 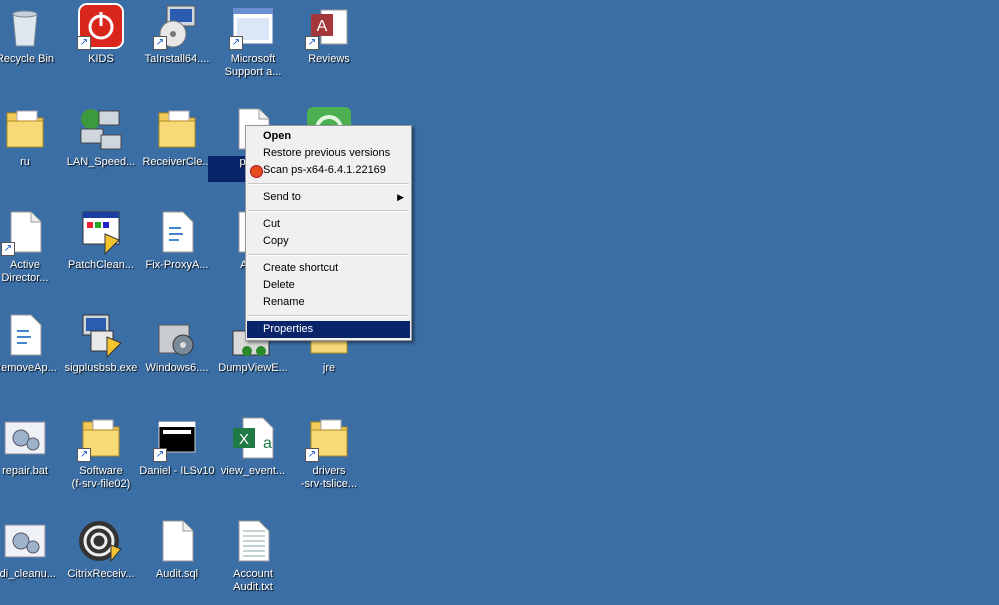 What do you see at coordinates (25, 232) in the screenshot?
I see `file-icon: ↗` at bounding box center [25, 232].